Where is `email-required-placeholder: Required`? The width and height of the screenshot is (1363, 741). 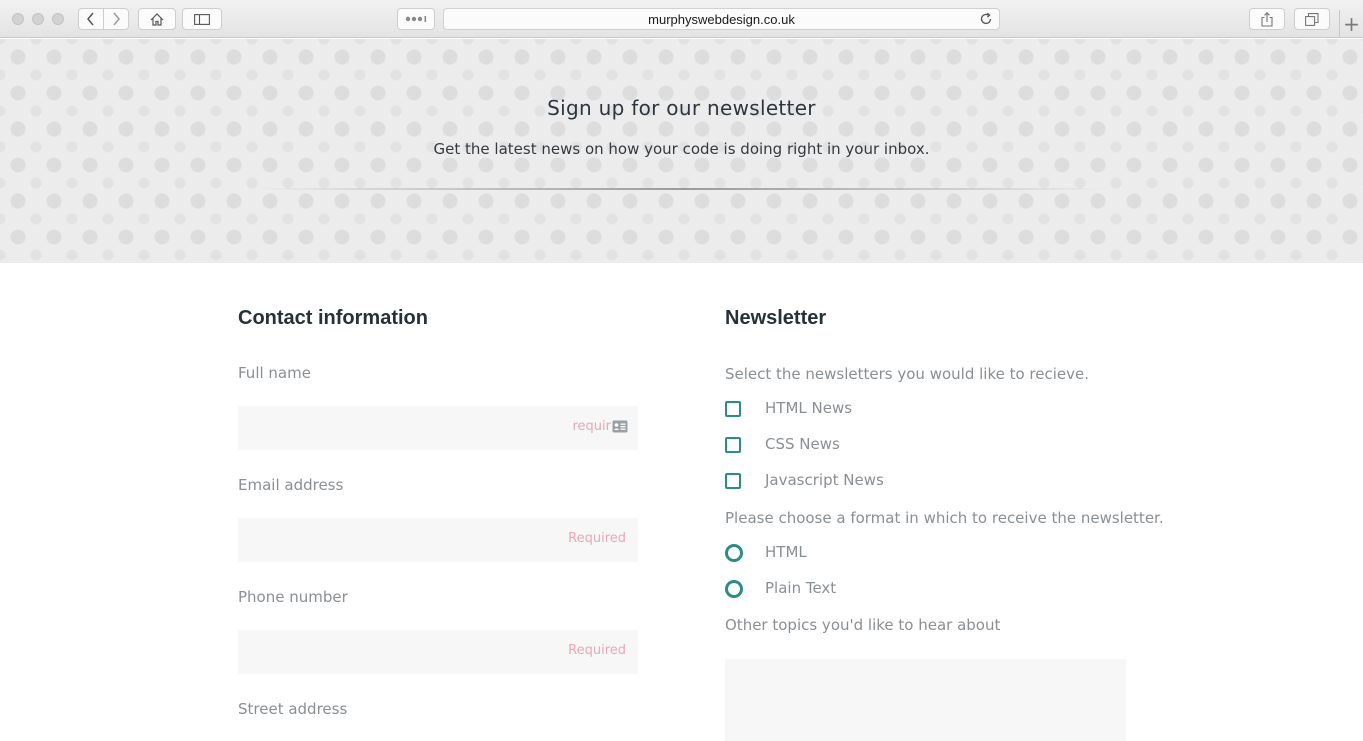
email-required-placeholder: Required is located at coordinates (597, 538).